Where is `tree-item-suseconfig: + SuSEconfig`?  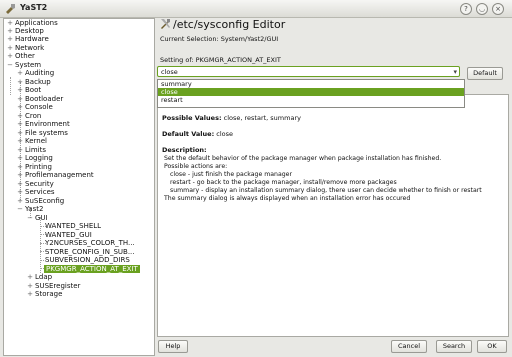 tree-item-suseconfig: + SuSEconfig is located at coordinates (40, 201).